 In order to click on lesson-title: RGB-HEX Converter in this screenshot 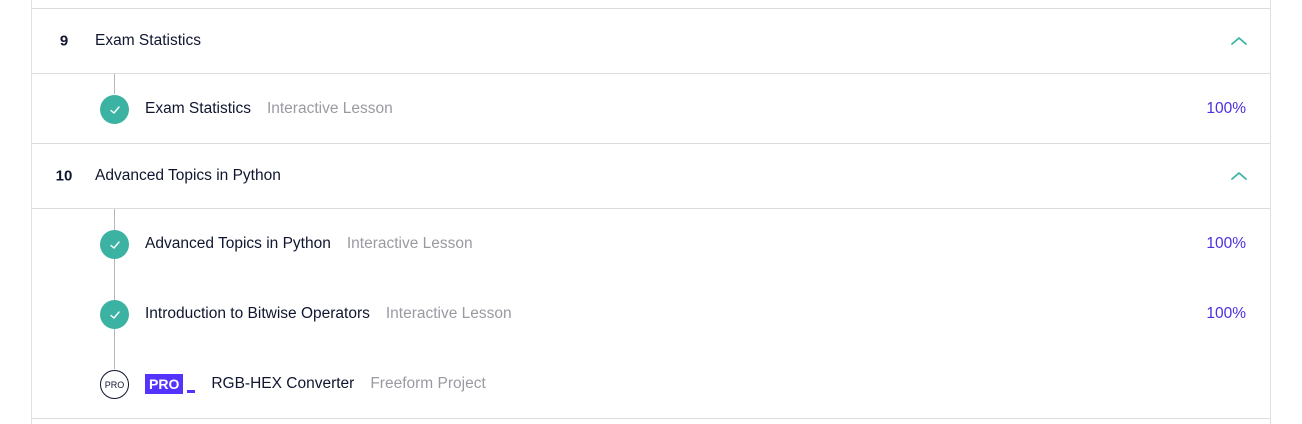, I will do `click(283, 383)`.